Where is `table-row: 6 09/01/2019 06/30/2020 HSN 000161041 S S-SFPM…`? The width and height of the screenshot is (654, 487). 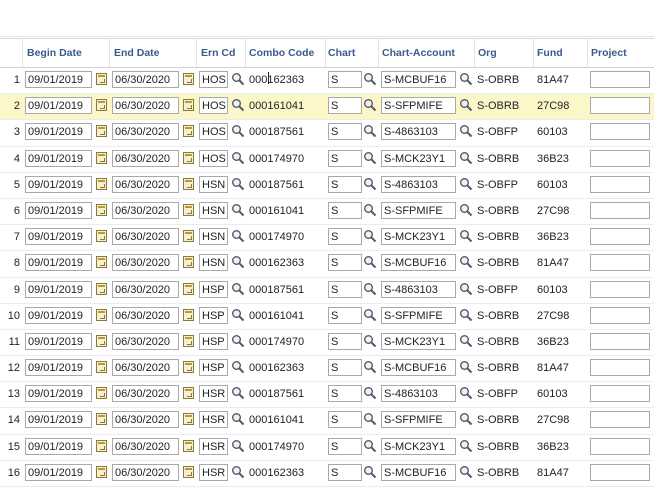 table-row: 6 09/01/2019 06/30/2020 HSN 000161041 S S-SFPM… is located at coordinates (327, 212).